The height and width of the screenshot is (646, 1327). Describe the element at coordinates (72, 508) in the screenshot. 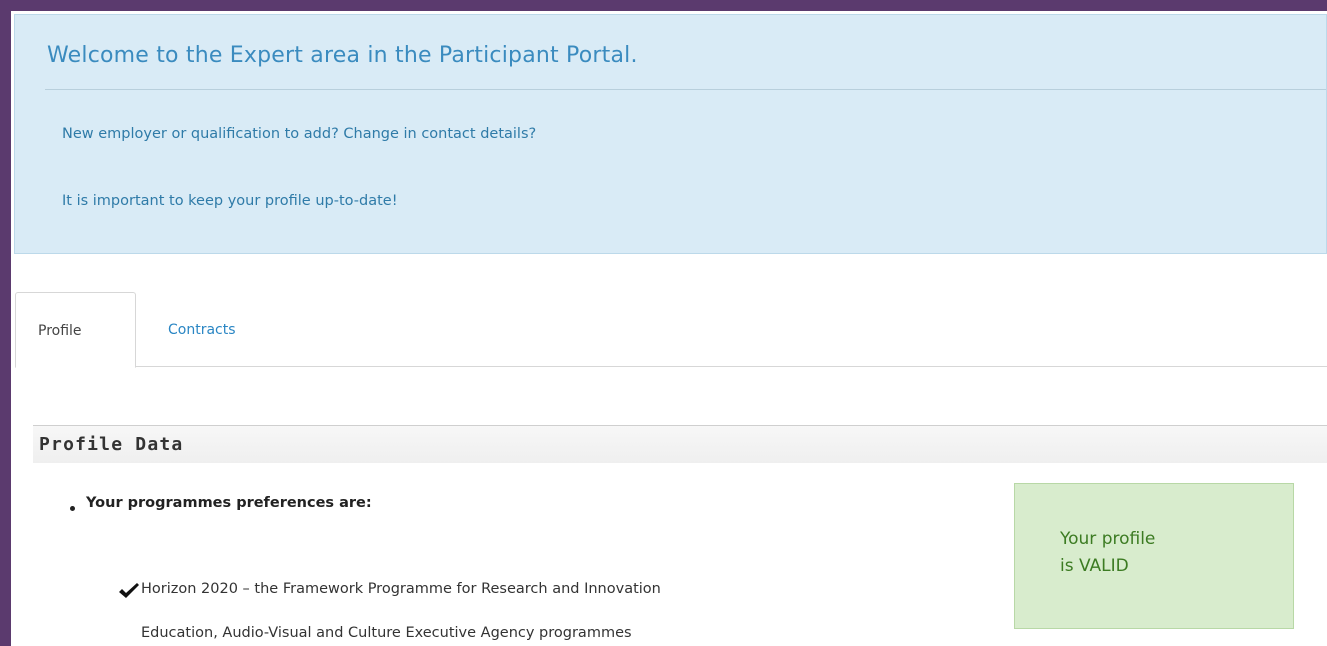

I see `bullet-icon` at that location.